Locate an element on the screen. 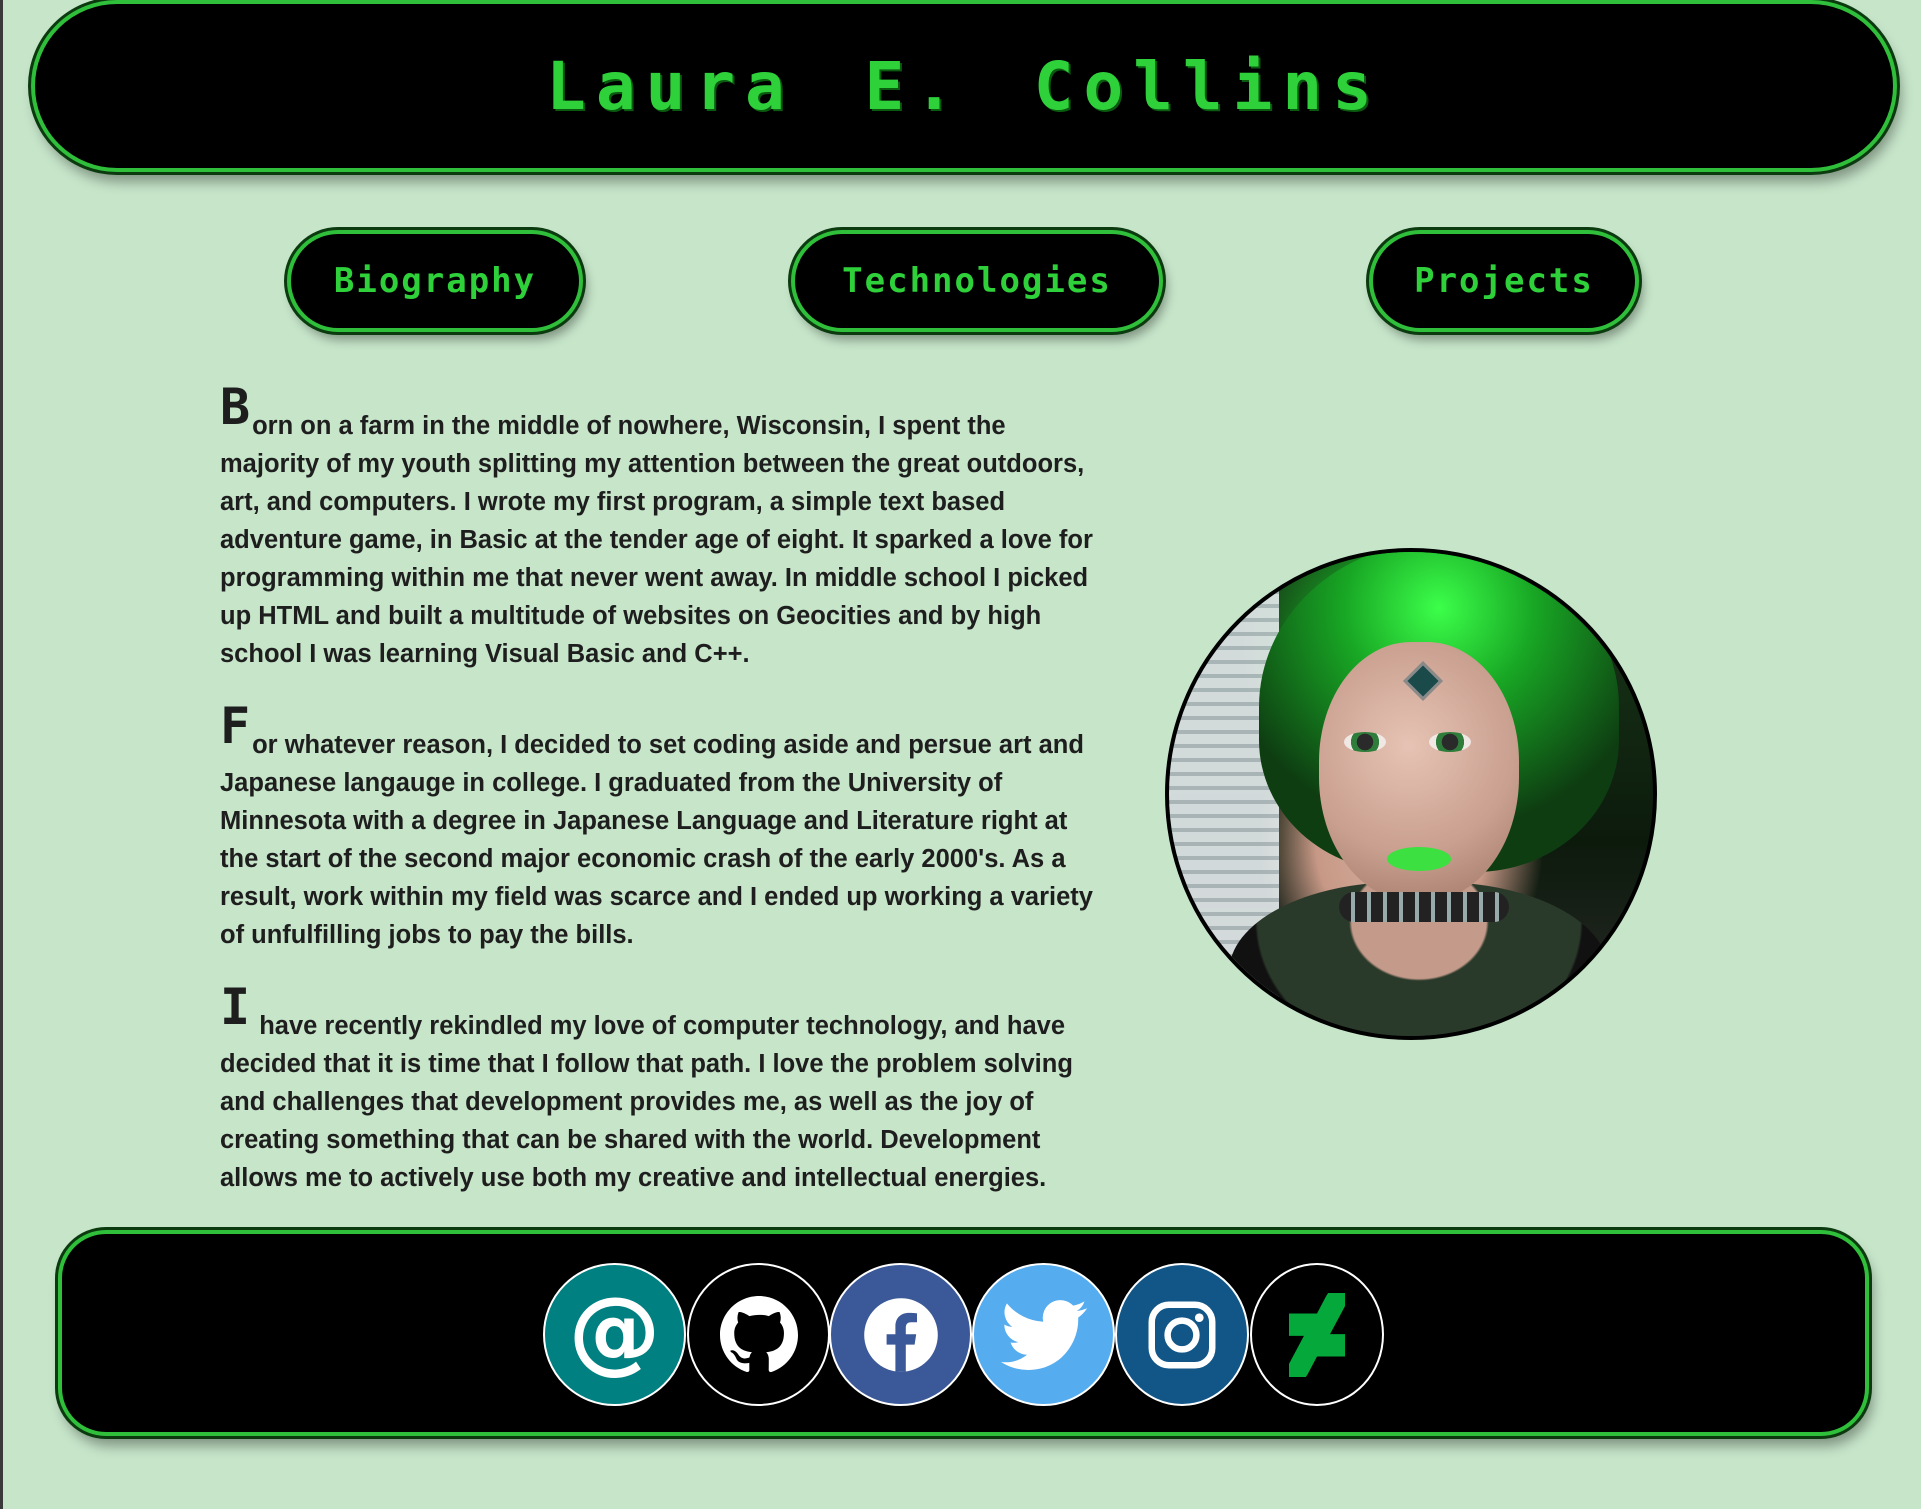  drop-cap: I is located at coordinates (235, 1007).